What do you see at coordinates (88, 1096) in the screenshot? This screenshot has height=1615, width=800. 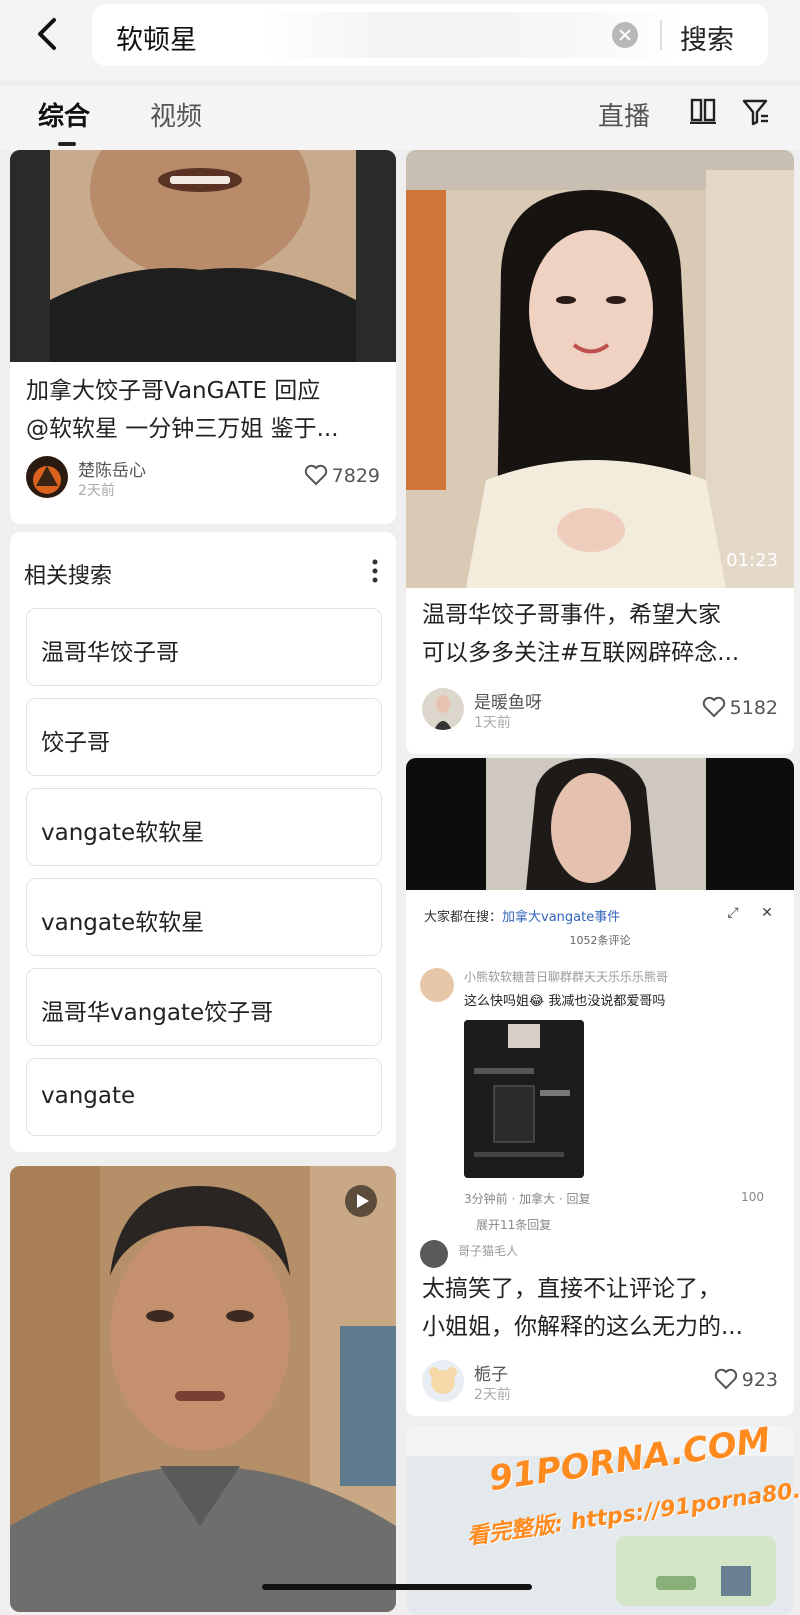 I see `related-search-label: vangate` at bounding box center [88, 1096].